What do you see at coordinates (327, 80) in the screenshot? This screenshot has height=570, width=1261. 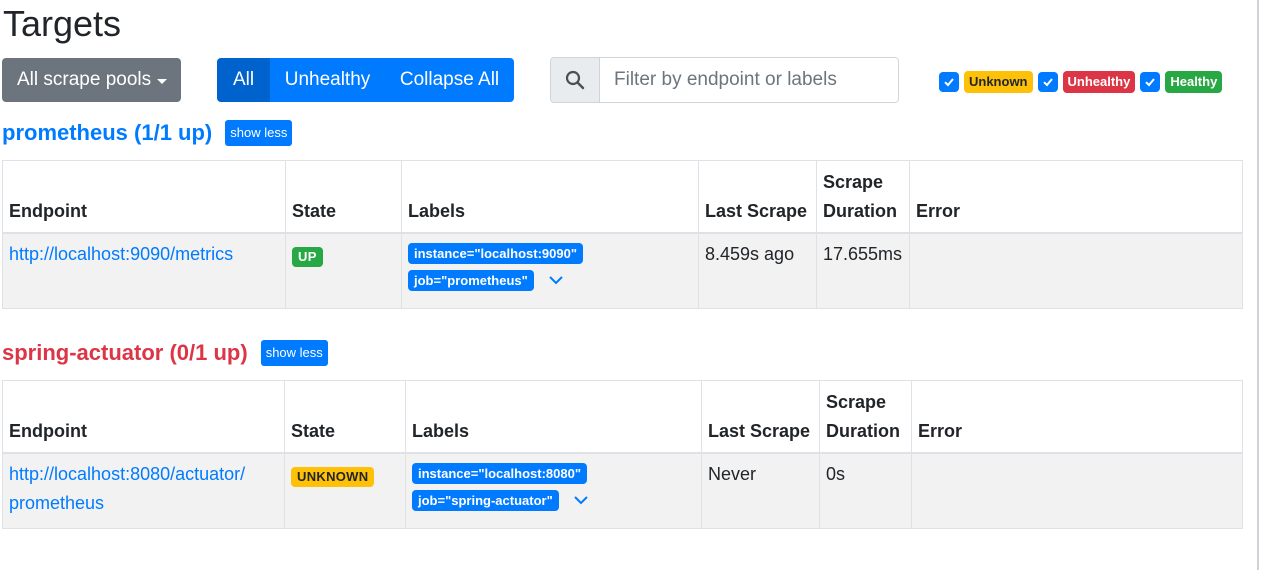 I see `filter-unhealthy-button: Unhealthy` at bounding box center [327, 80].